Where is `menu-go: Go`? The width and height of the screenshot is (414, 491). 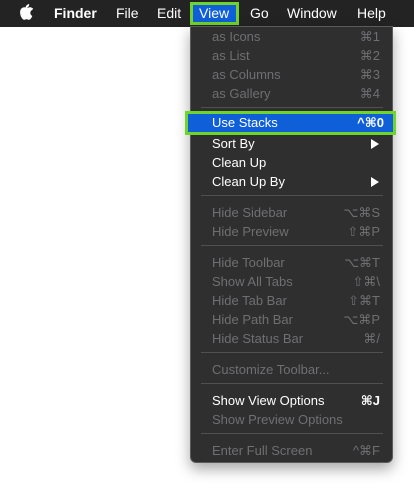
menu-go: Go is located at coordinates (259, 13).